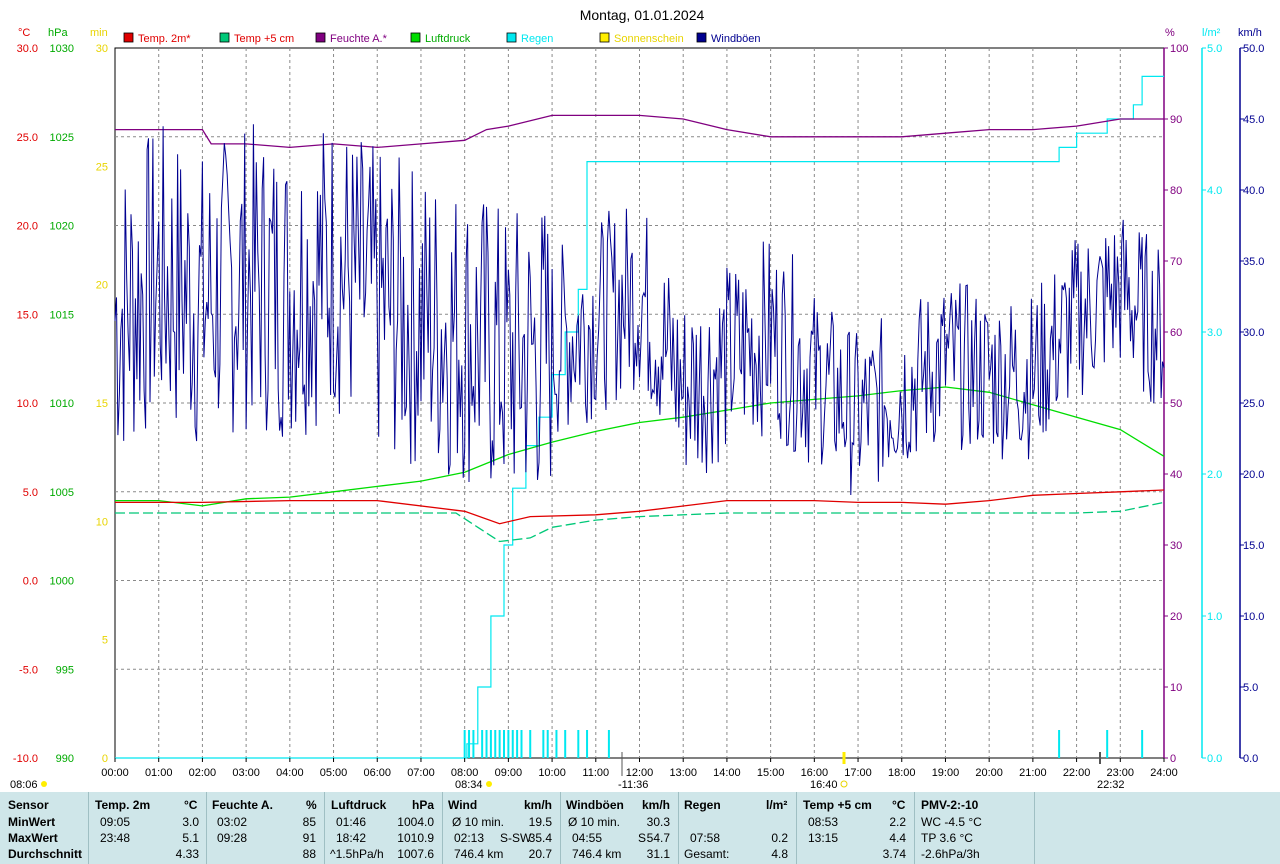 Image resolution: width=1280 pixels, height=864 pixels. I want to click on tick-label-wind: 15.0, so click(1253, 546).